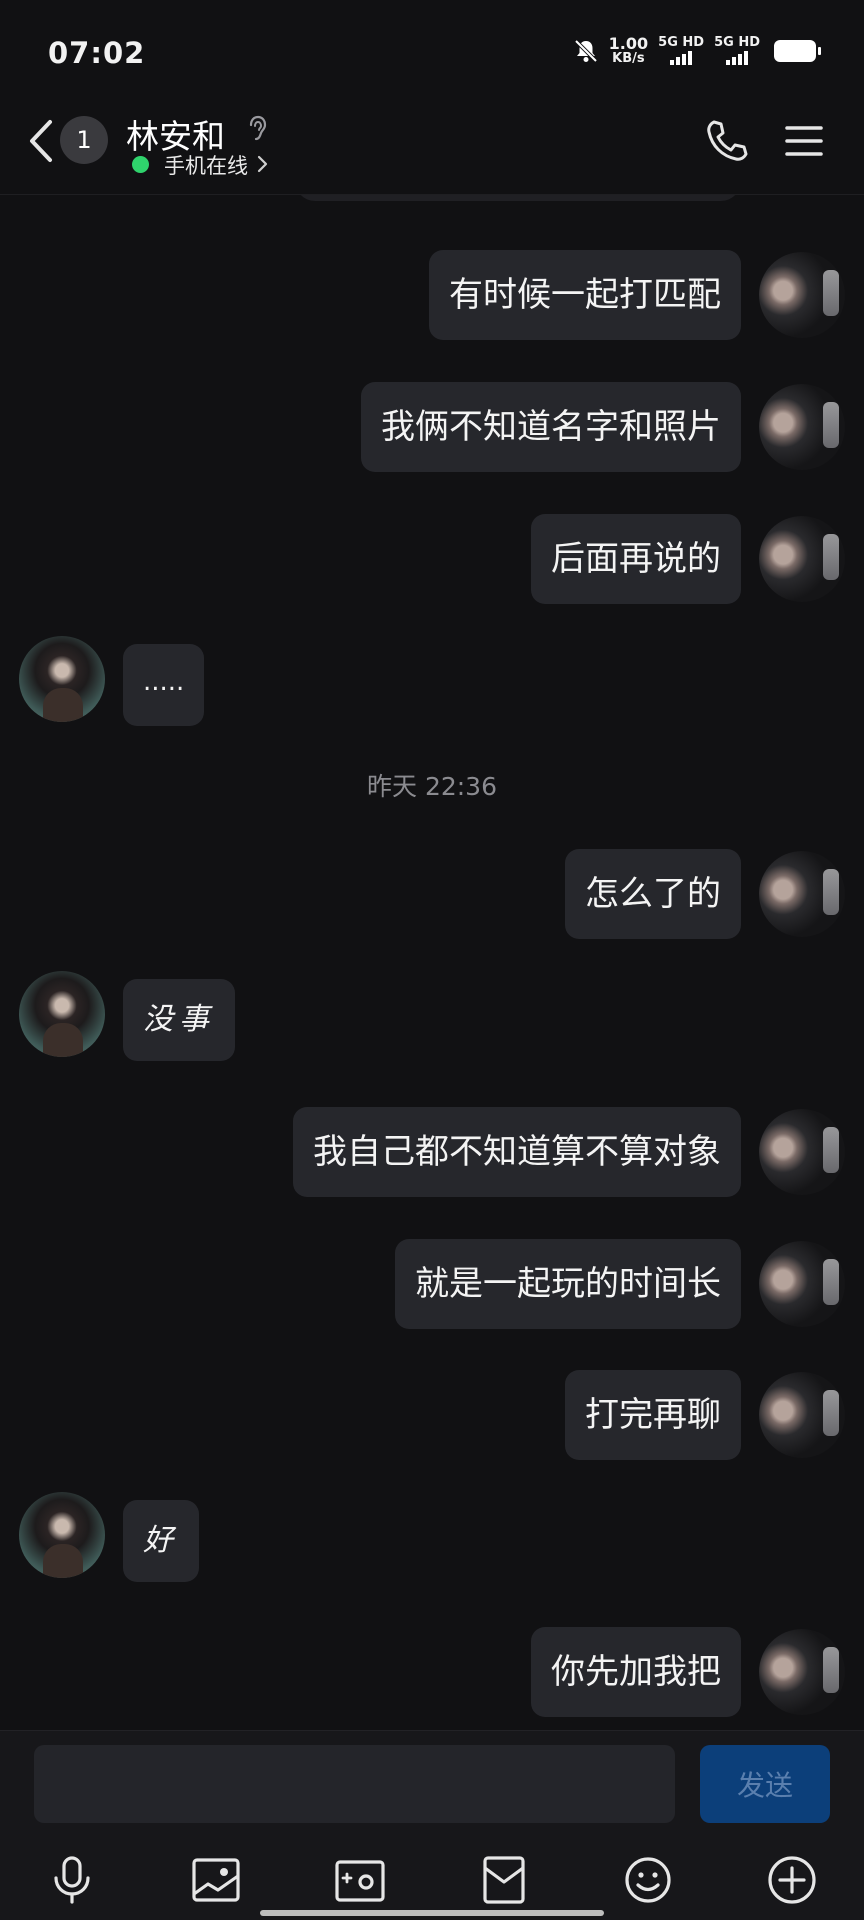  Describe the element at coordinates (737, 42) in the screenshot. I see `sim2-label: 5G HD` at that location.